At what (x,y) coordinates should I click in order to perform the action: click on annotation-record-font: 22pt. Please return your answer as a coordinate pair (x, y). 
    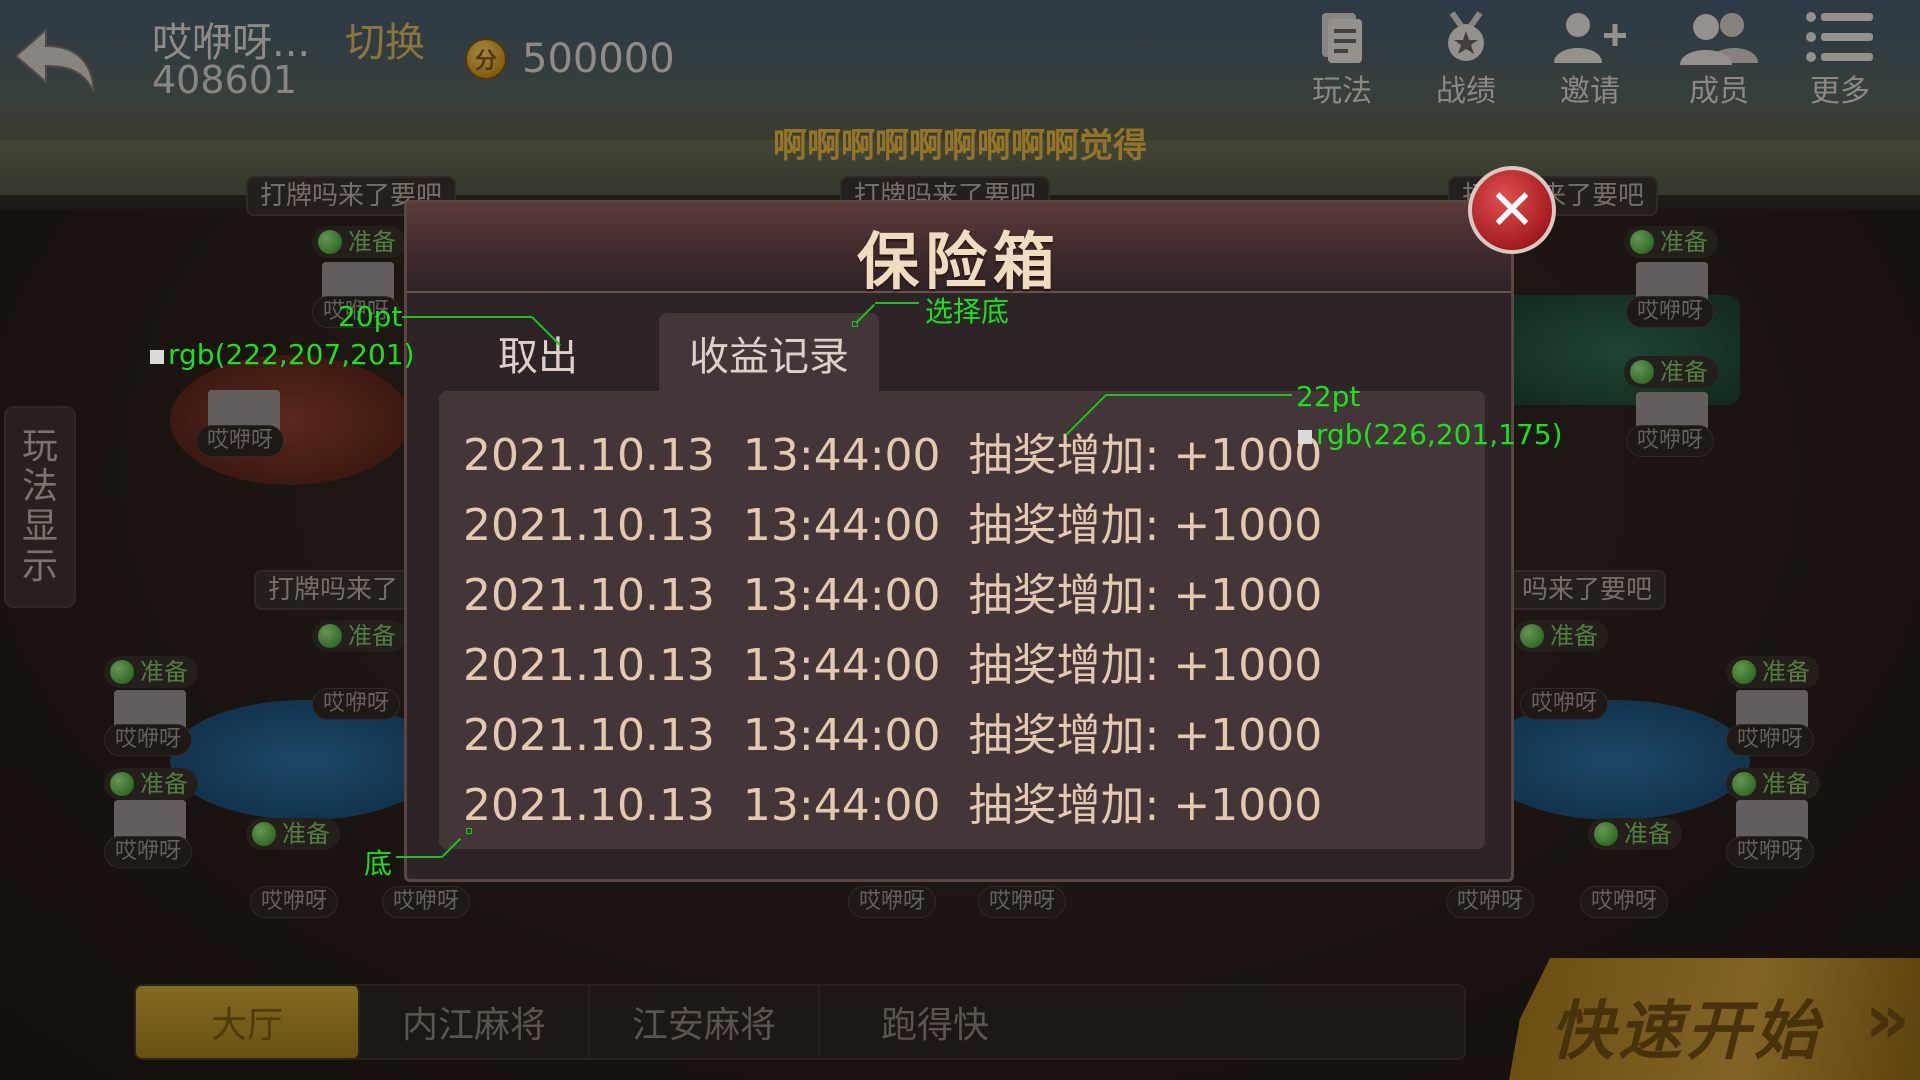
    Looking at the image, I should click on (1328, 396).